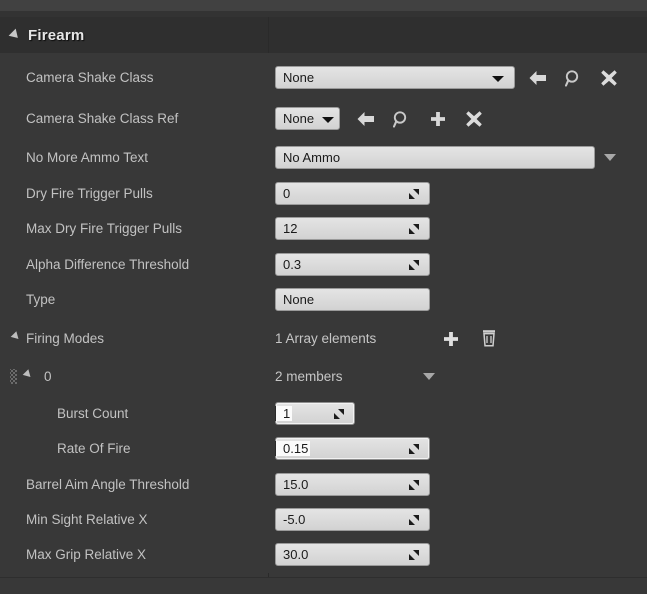  I want to click on struct-member-count: 2 members, so click(309, 376).